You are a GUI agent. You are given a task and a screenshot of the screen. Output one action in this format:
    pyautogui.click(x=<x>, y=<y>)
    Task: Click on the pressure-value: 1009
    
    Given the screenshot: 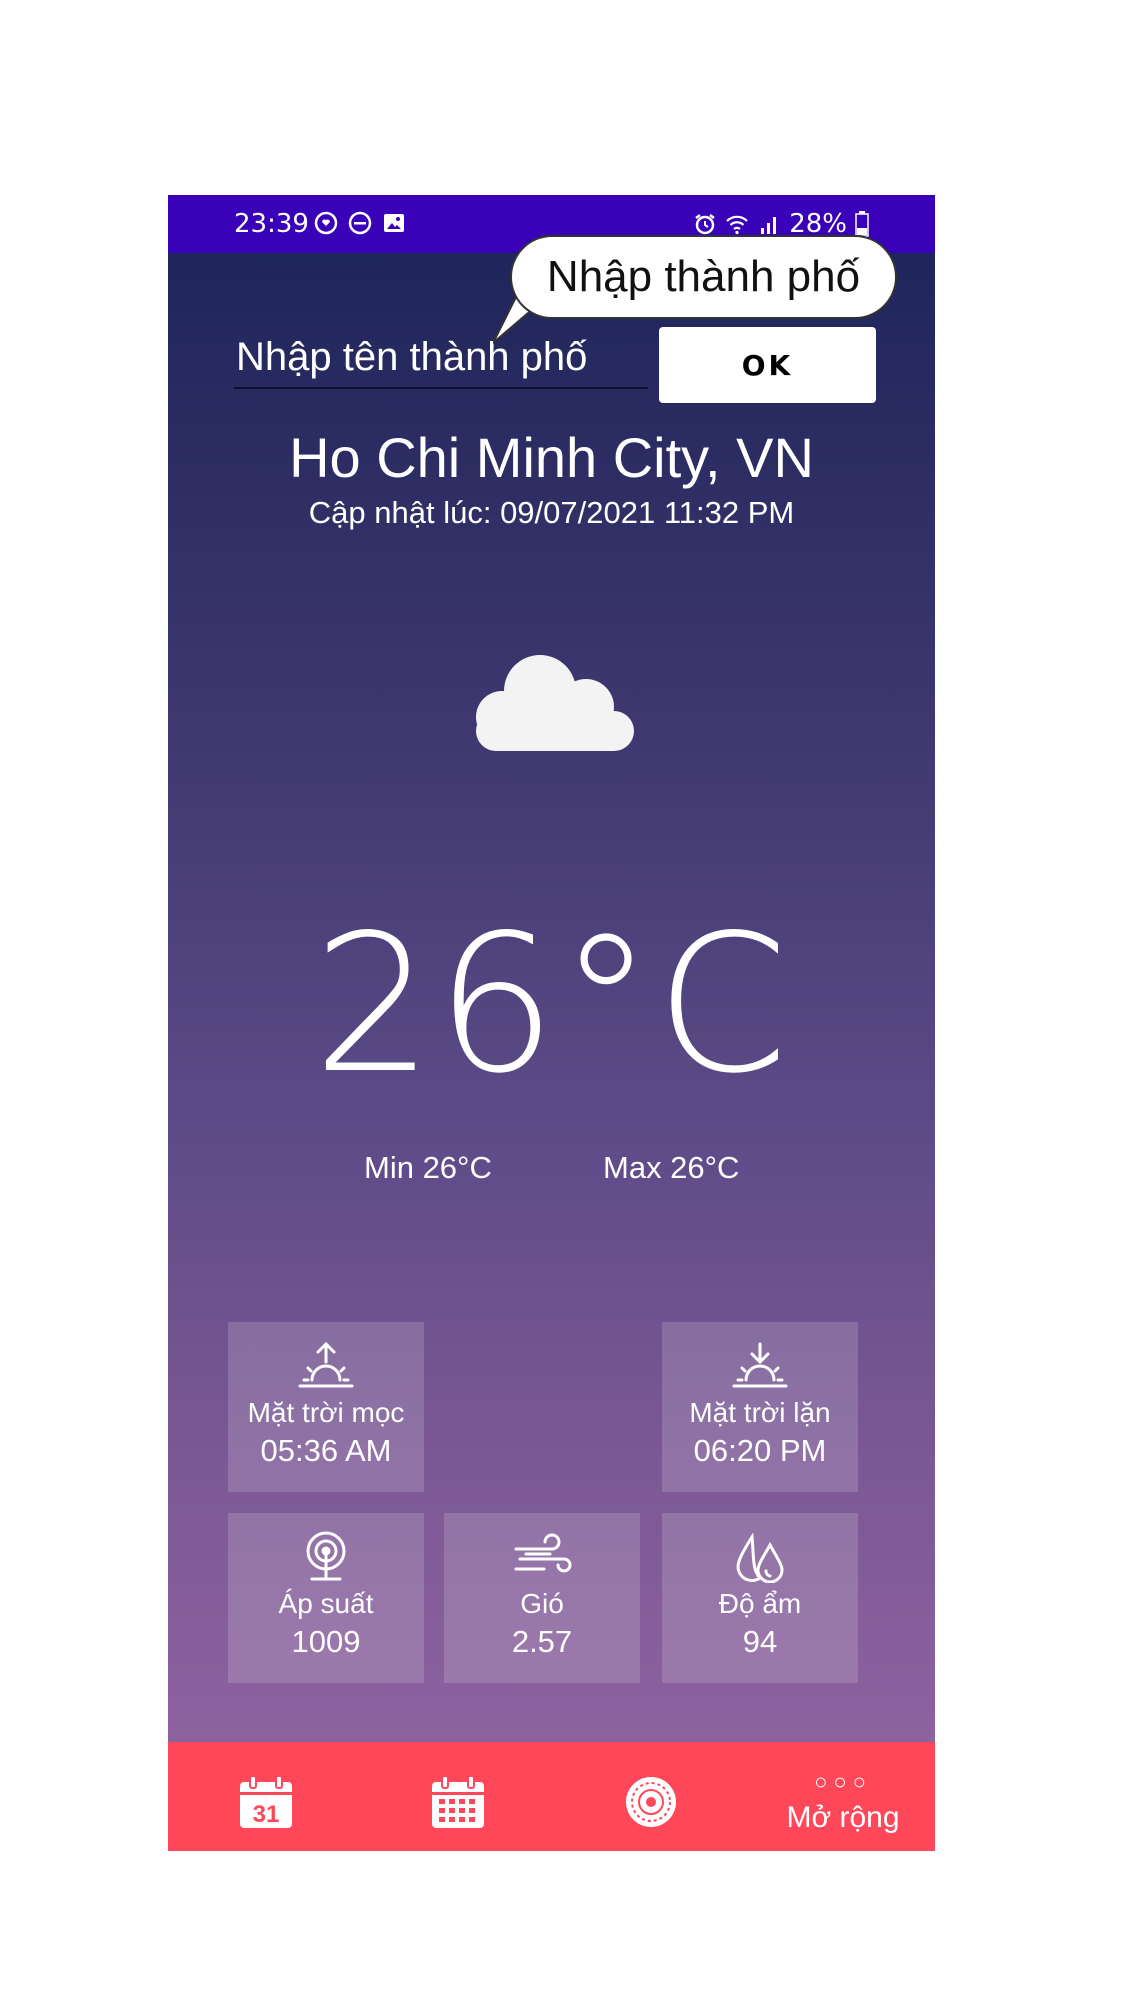 What is the action you would take?
    pyautogui.click(x=326, y=1641)
    